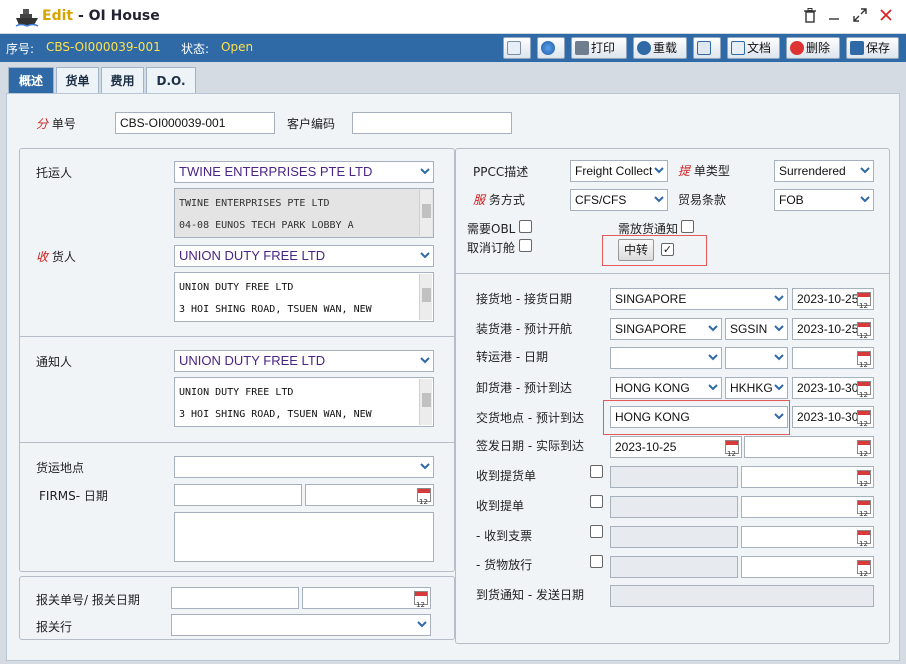 This screenshot has height=664, width=906. Describe the element at coordinates (304, 361) in the screenshot. I see `notify-select: UNION DUTY FREE LTD` at that location.